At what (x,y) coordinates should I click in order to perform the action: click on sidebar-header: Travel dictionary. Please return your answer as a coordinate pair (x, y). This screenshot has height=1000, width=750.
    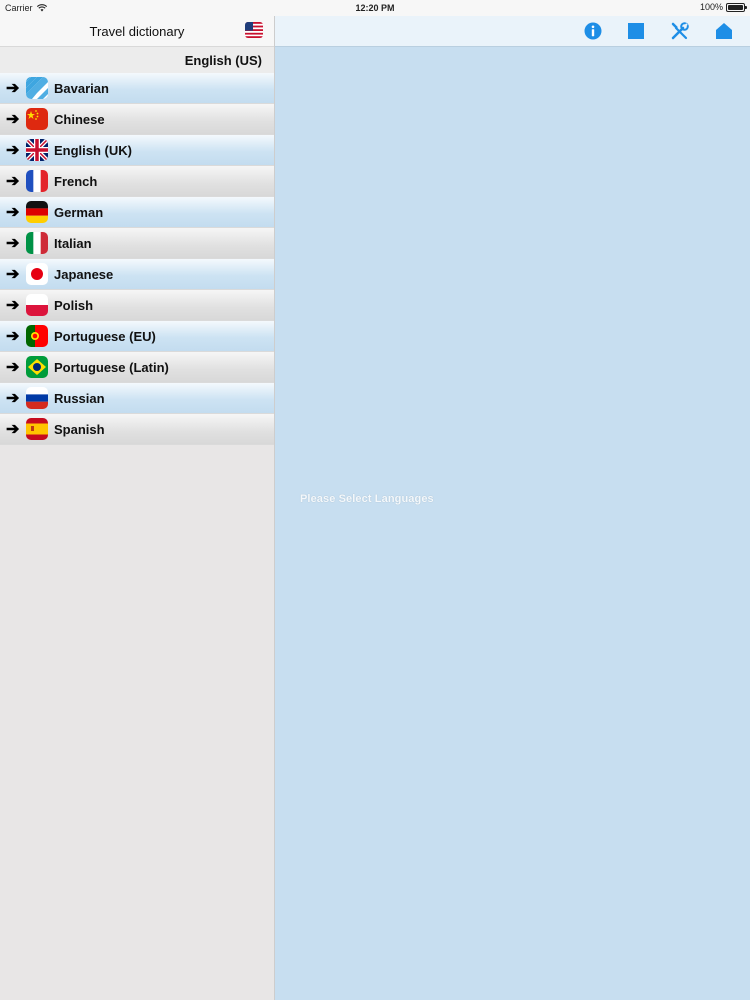
    Looking at the image, I should click on (137, 31).